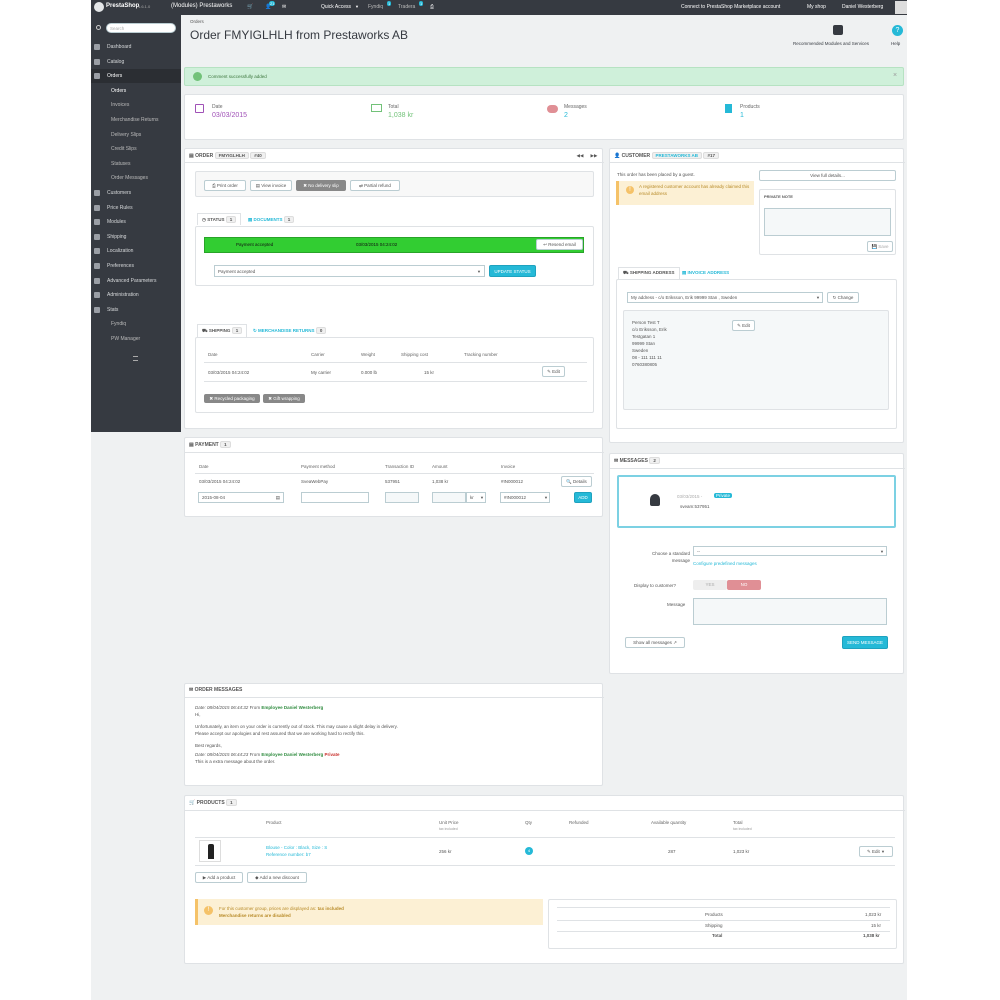 This screenshot has height=1000, width=1000. What do you see at coordinates (831, 43) in the screenshot?
I see `recommended-modules-link: Recommended Modules and Services` at bounding box center [831, 43].